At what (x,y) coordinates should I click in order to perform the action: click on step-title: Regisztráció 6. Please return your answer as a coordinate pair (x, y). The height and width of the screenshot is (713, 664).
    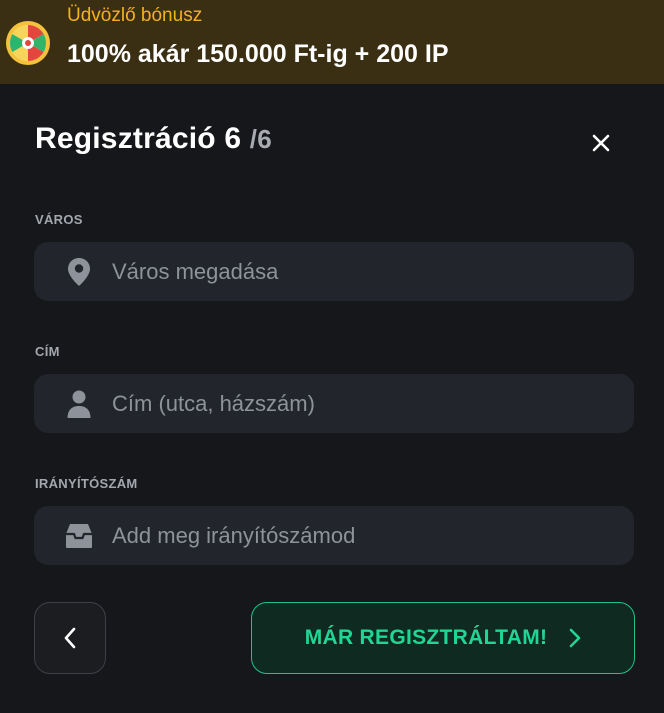
    Looking at the image, I should click on (138, 138).